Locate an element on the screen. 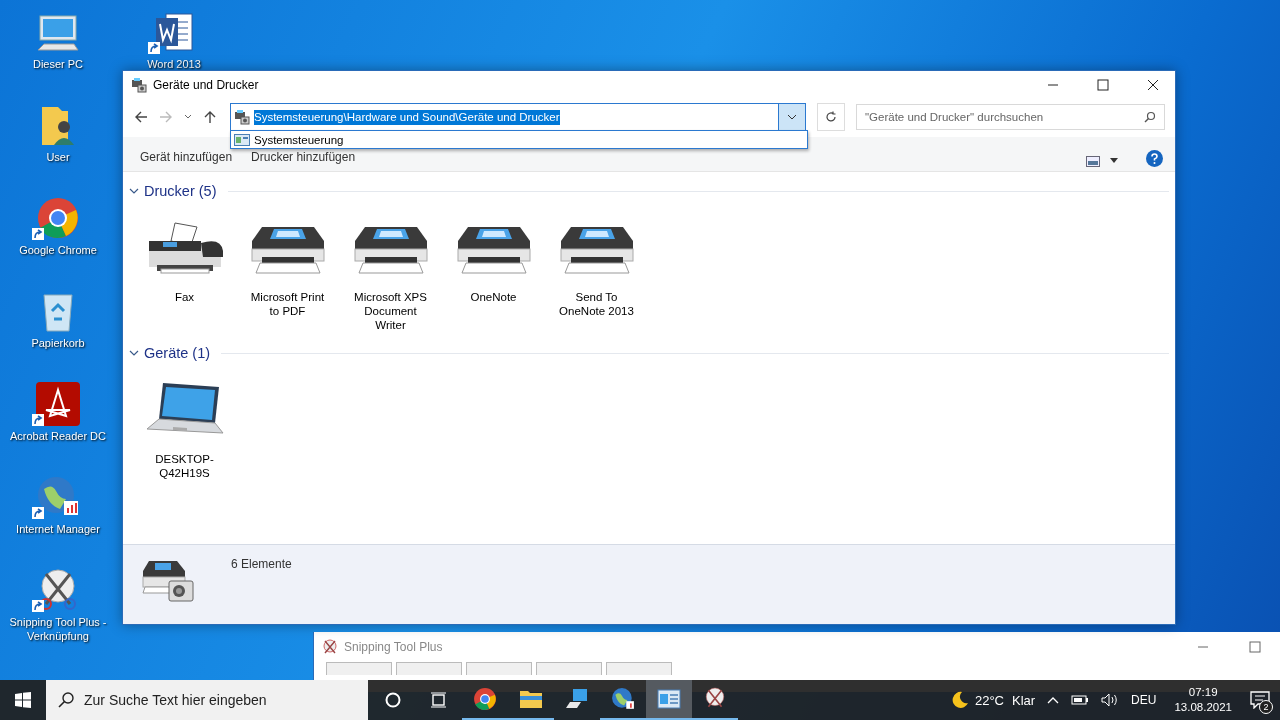  refresh-button is located at coordinates (831, 117).